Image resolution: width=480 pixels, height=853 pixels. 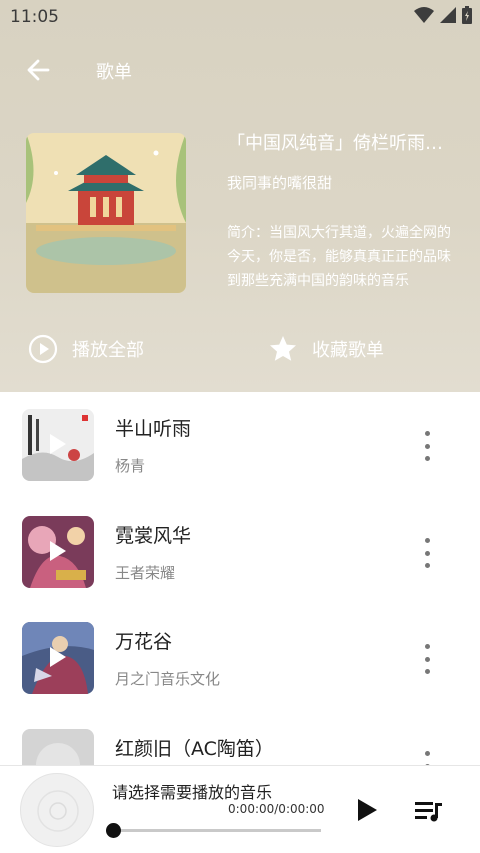 I want to click on song-artist: 月之门音乐文化, so click(x=168, y=679).